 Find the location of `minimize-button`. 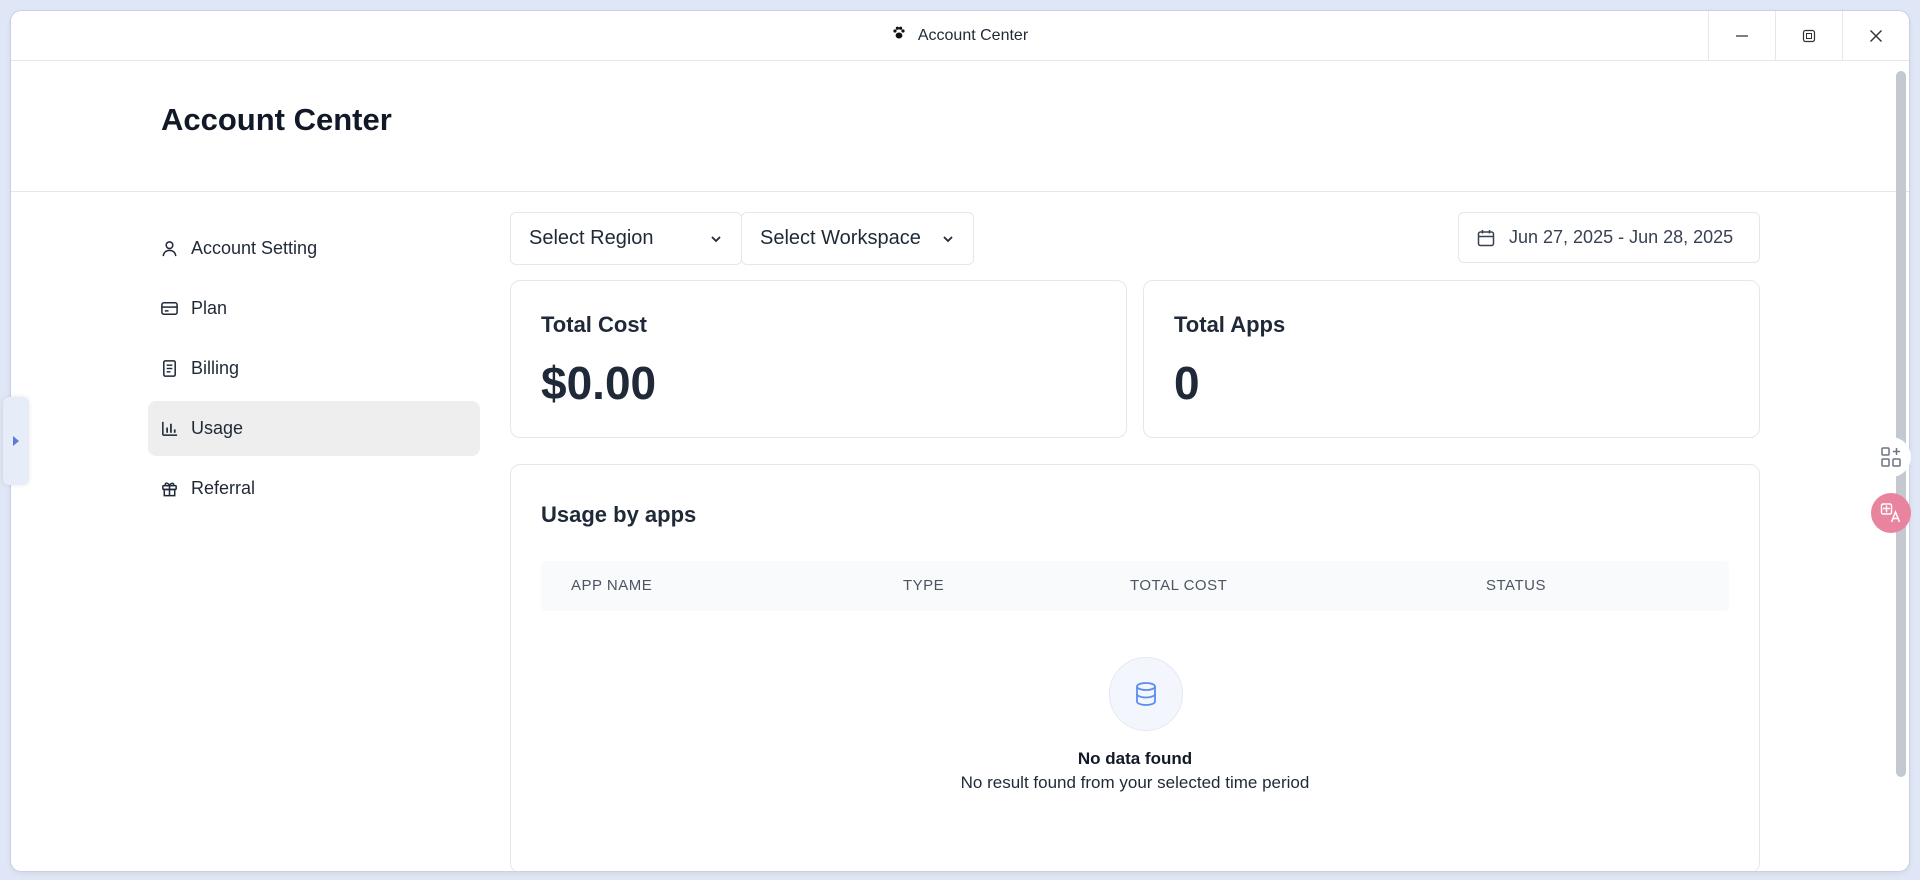

minimize-button is located at coordinates (1741, 36).